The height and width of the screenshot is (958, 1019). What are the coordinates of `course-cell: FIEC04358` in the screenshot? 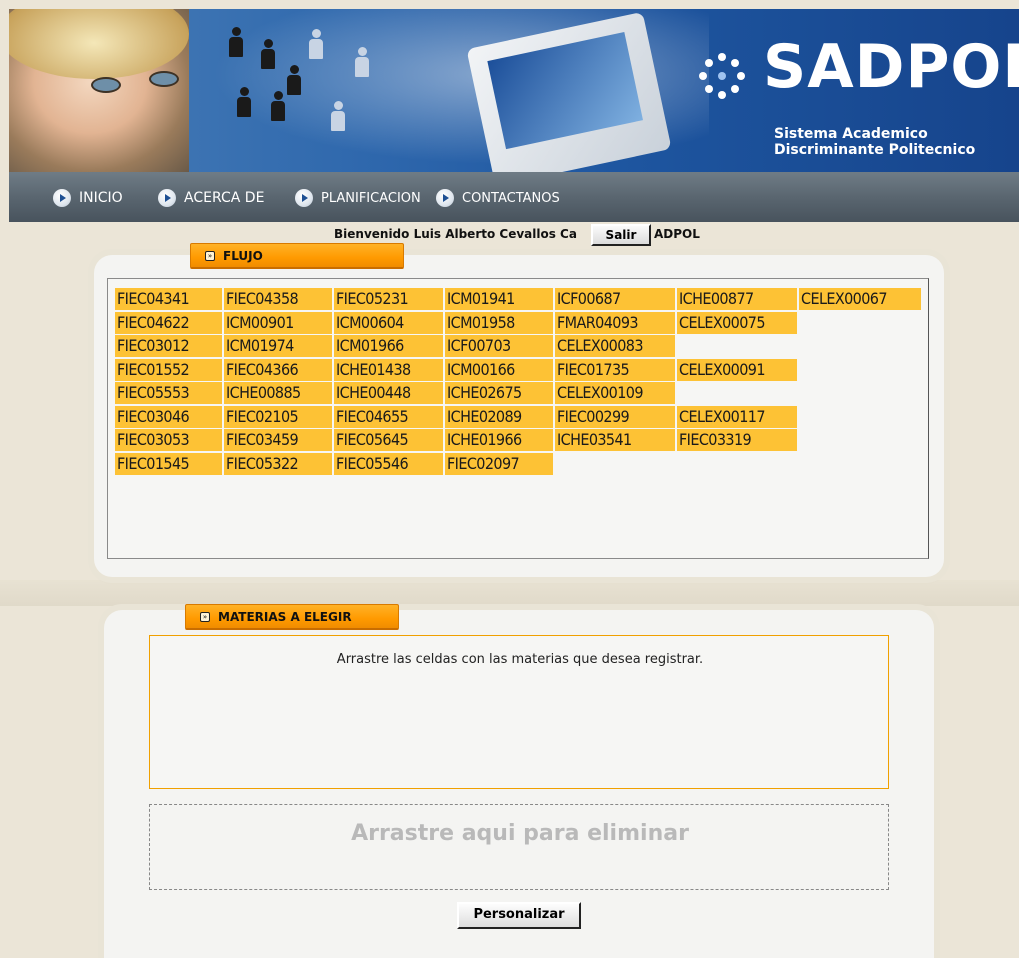 It's located at (278, 299).